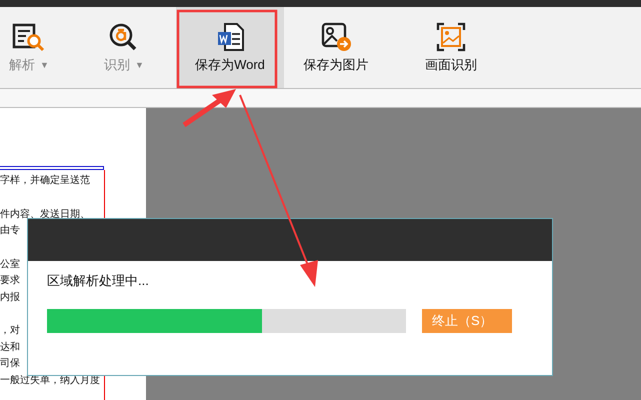  I want to click on document-search-icon, so click(29, 37).